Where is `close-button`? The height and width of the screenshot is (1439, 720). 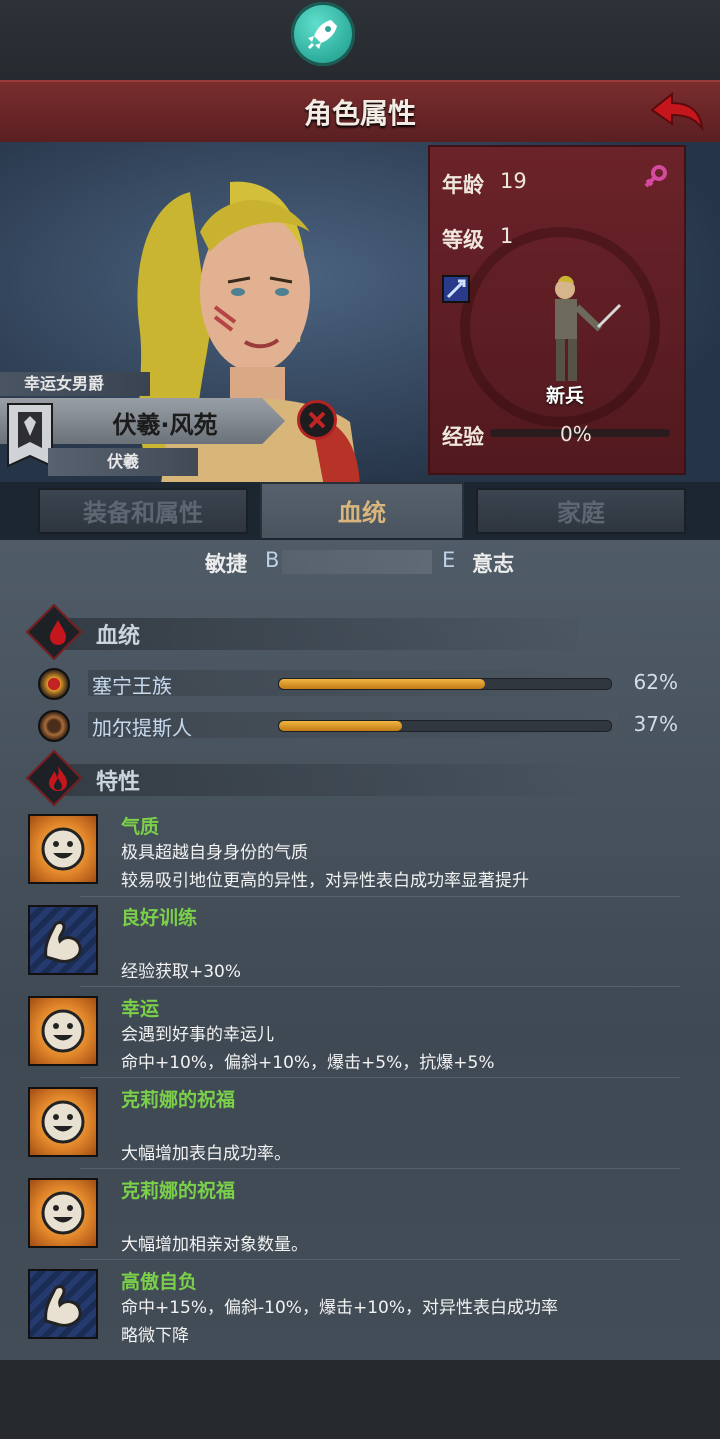
close-button is located at coordinates (317, 420).